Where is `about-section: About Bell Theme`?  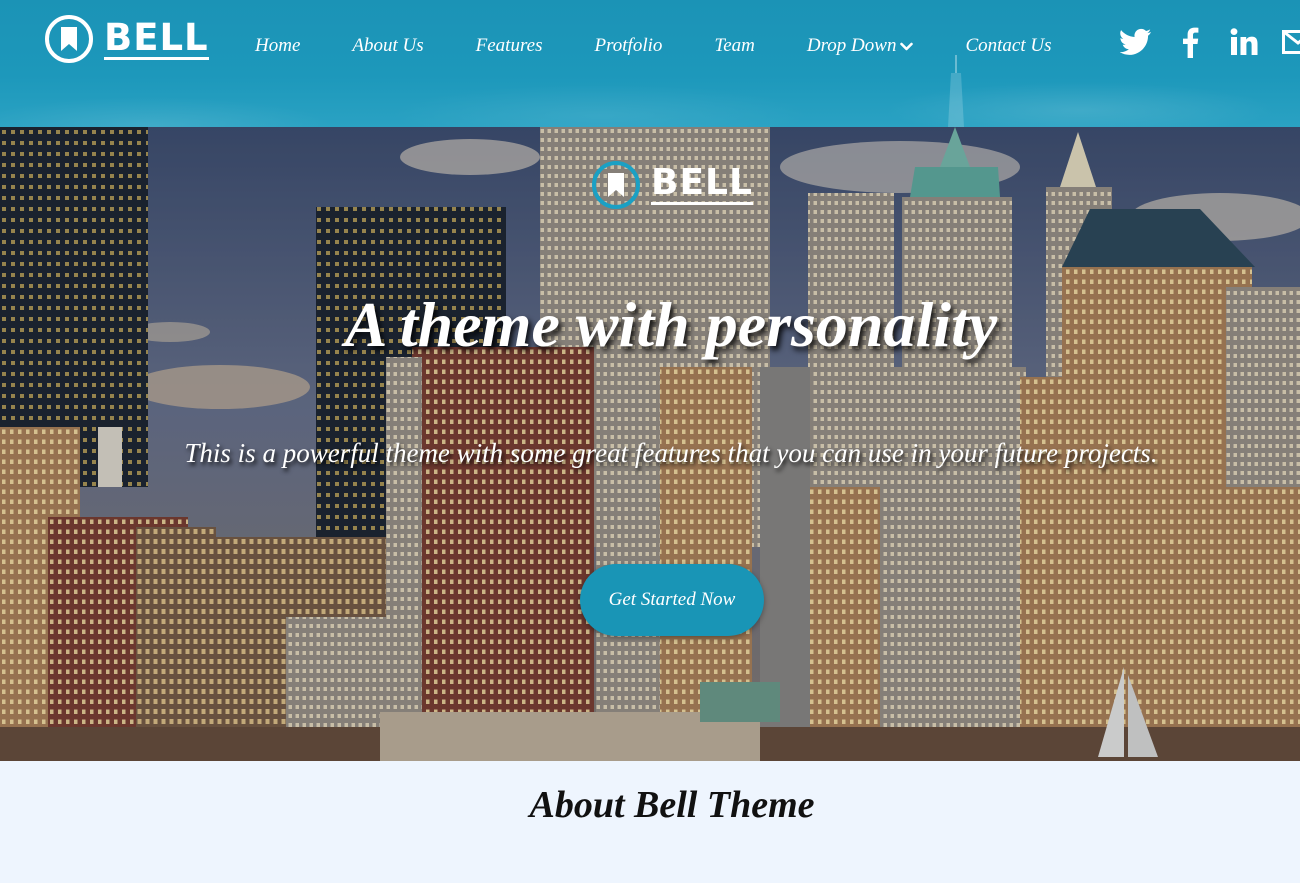 about-section: About Bell Theme is located at coordinates (650, 822).